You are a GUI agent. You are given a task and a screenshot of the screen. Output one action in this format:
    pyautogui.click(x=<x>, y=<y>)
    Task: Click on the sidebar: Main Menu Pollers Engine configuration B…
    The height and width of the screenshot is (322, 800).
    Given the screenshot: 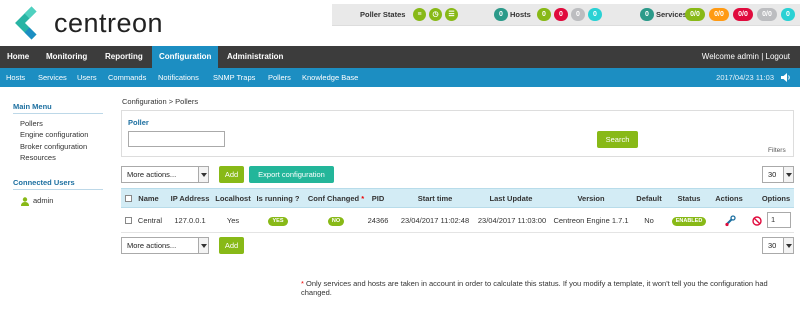 What is the action you would take?
    pyautogui.click(x=56, y=204)
    